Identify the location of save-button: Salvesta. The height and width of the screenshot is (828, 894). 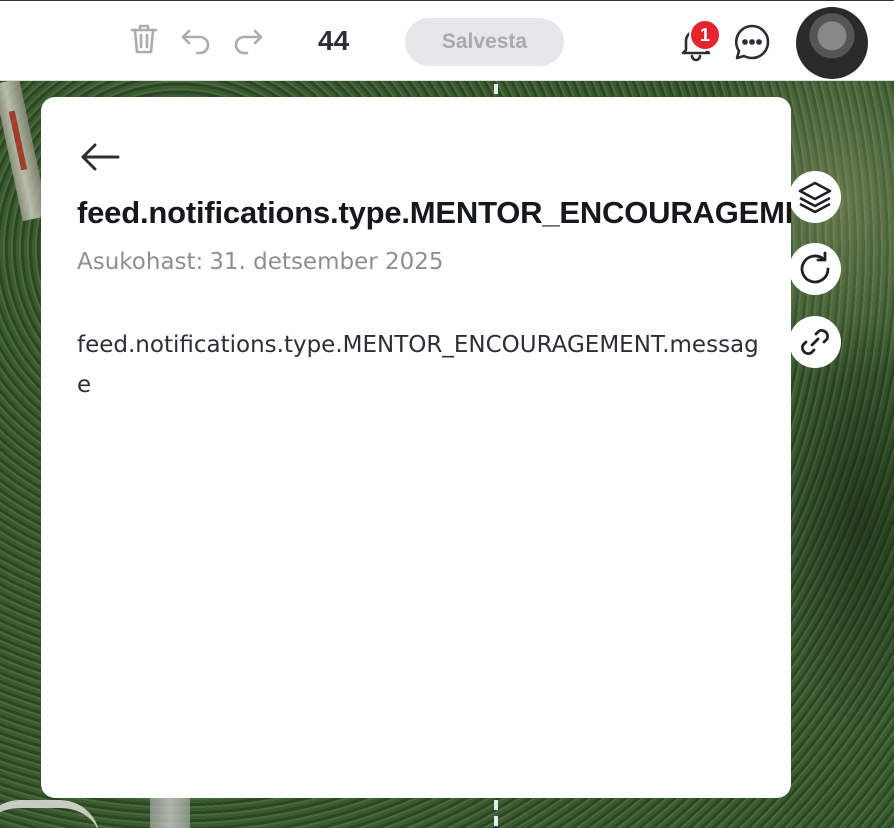
(484, 42).